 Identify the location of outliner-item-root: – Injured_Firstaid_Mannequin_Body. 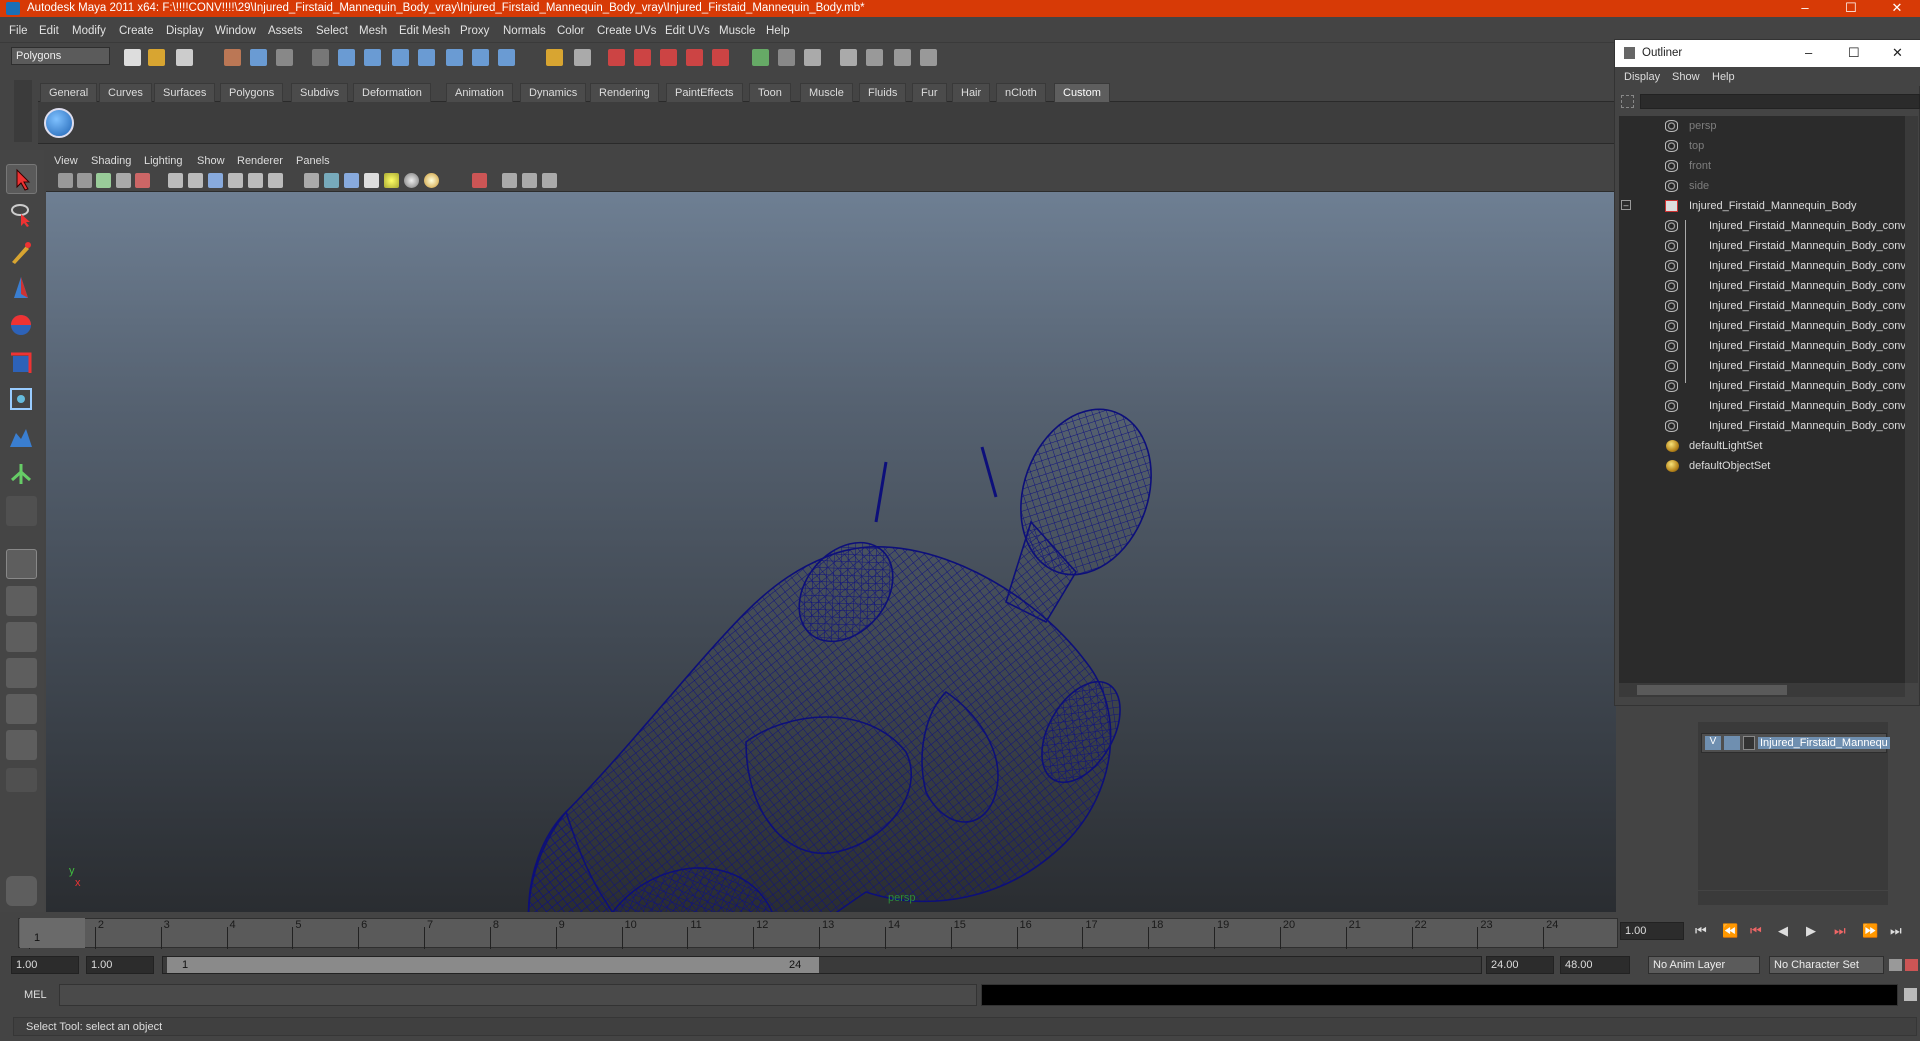
(1762, 206).